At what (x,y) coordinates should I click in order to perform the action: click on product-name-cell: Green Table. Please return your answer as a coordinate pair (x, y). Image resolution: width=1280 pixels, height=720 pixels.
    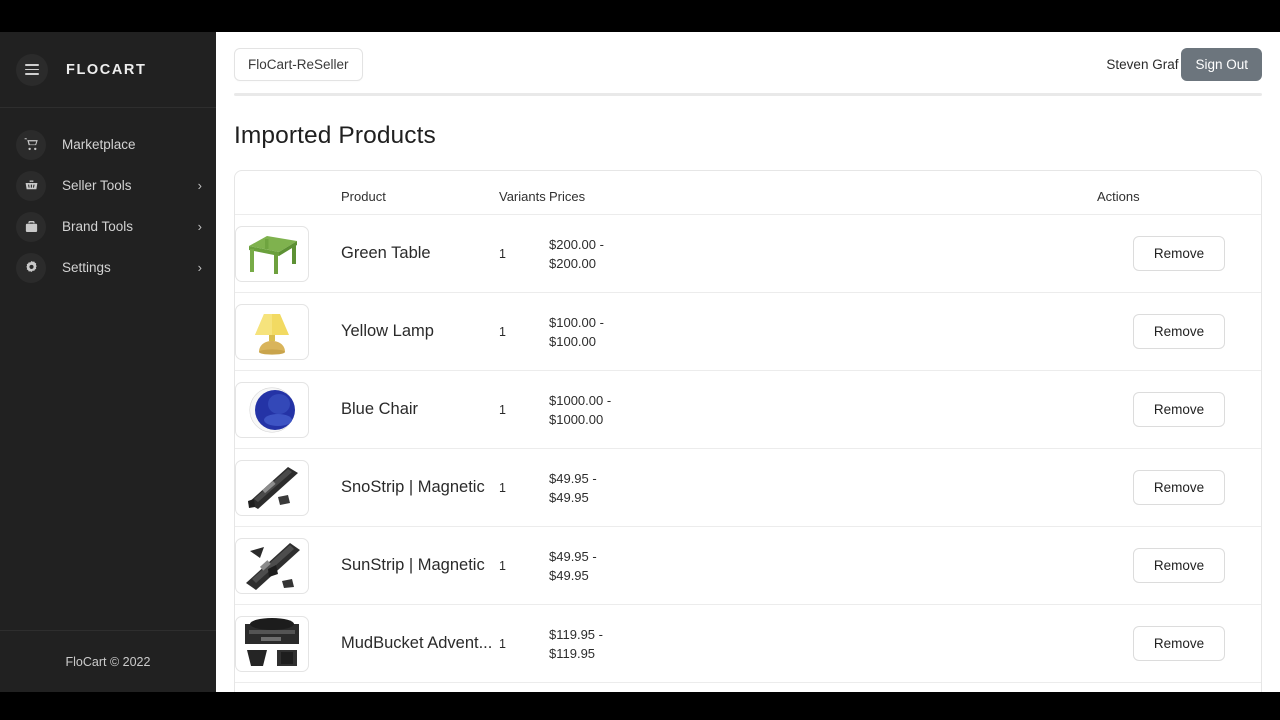
    Looking at the image, I should click on (420, 253).